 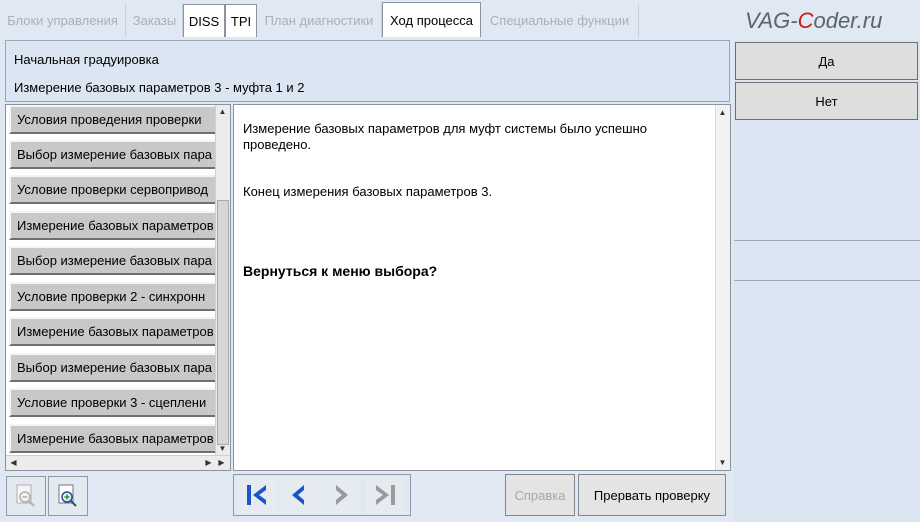 What do you see at coordinates (118, 462) in the screenshot?
I see `step-list-horizontal-scrollbar: ◀ ▶ ▶` at bounding box center [118, 462].